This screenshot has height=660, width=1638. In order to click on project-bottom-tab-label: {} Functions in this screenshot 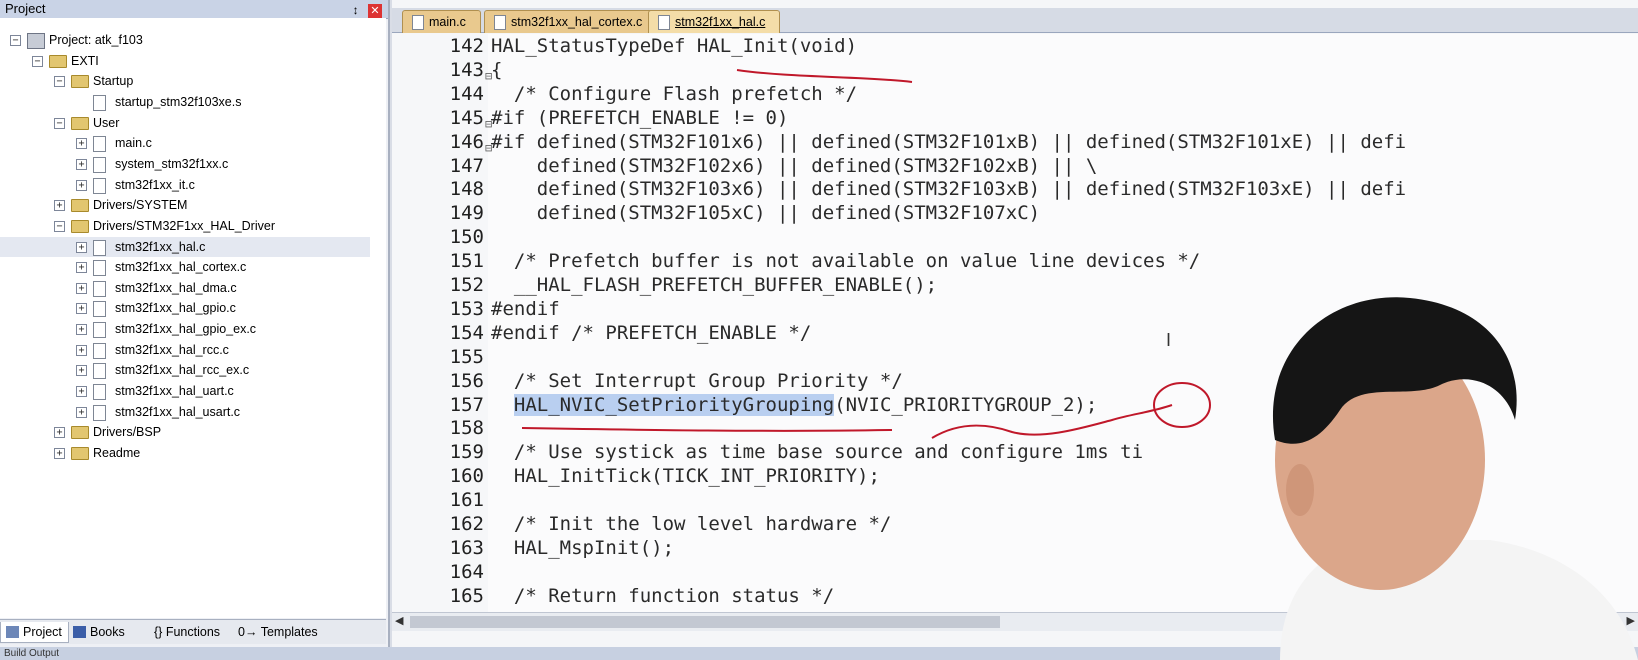, I will do `click(187, 632)`.